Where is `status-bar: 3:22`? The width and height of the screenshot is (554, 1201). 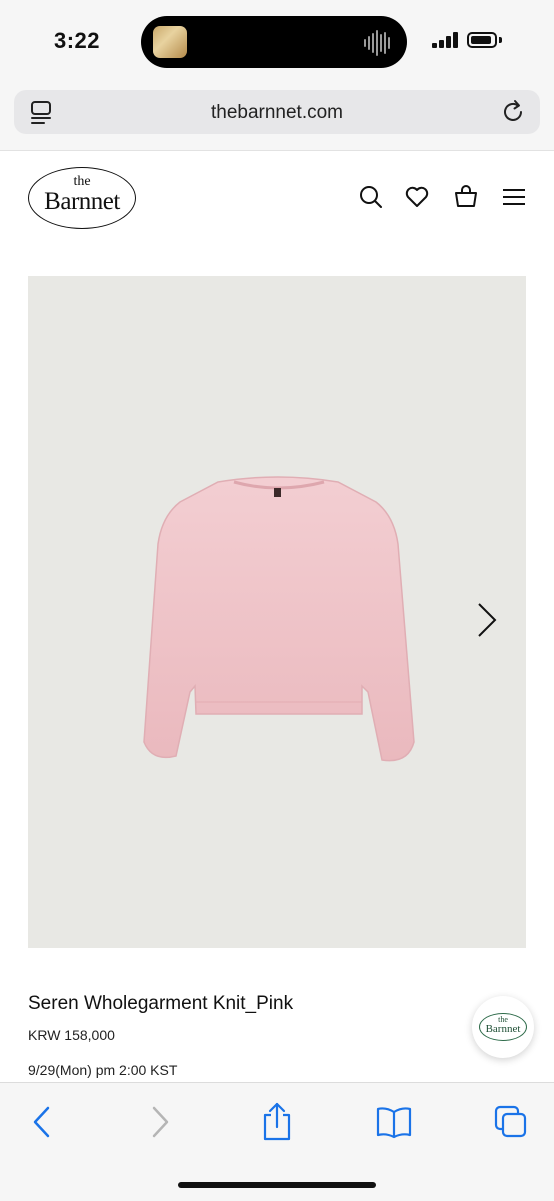
status-bar: 3:22 is located at coordinates (277, 42).